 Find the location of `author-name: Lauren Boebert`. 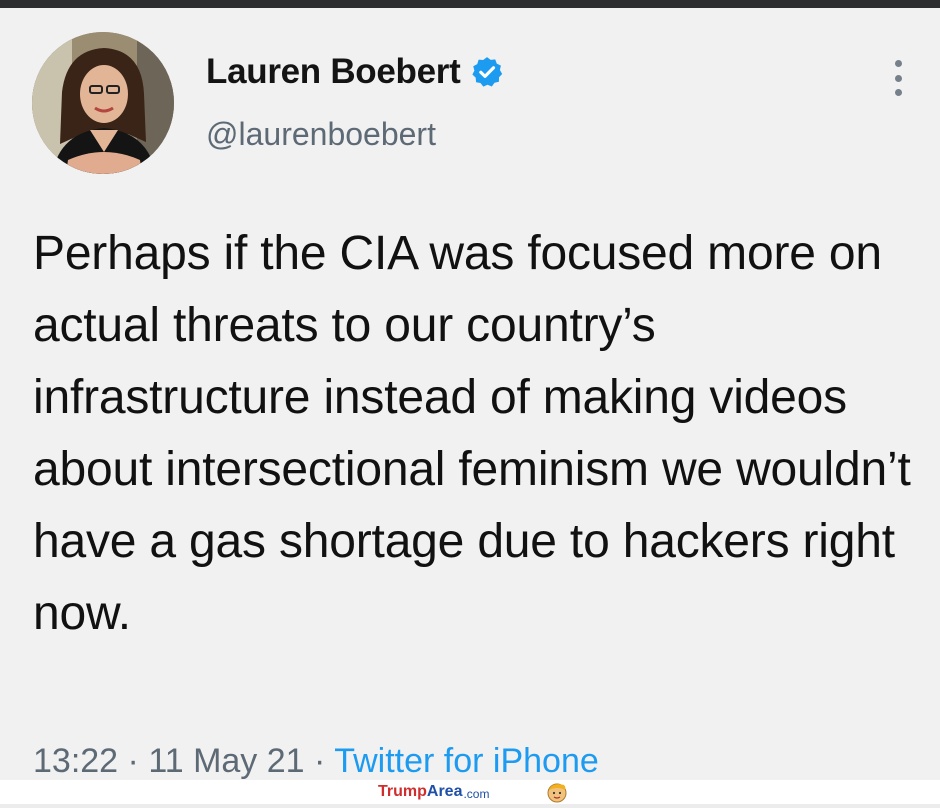

author-name: Lauren Boebert is located at coordinates (333, 72).